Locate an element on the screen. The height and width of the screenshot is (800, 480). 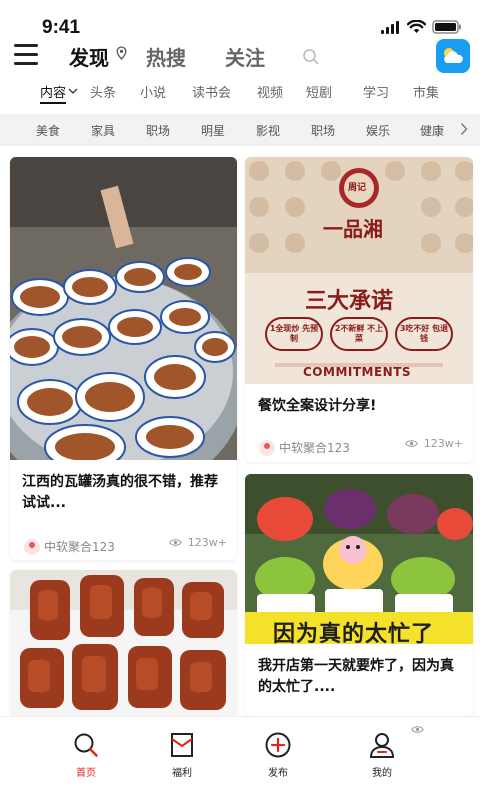
card-image-roast-meat is located at coordinates (123, 643).